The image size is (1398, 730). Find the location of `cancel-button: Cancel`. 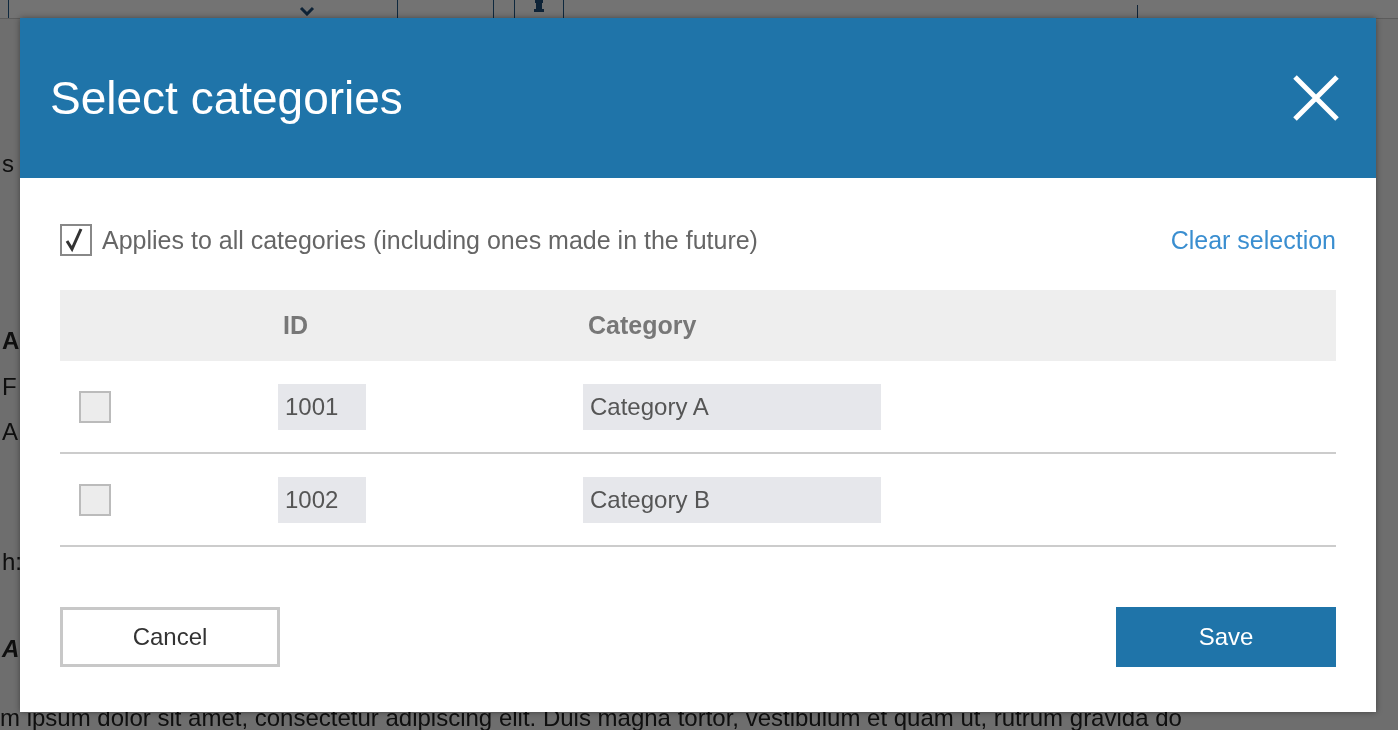

cancel-button: Cancel is located at coordinates (170, 637).